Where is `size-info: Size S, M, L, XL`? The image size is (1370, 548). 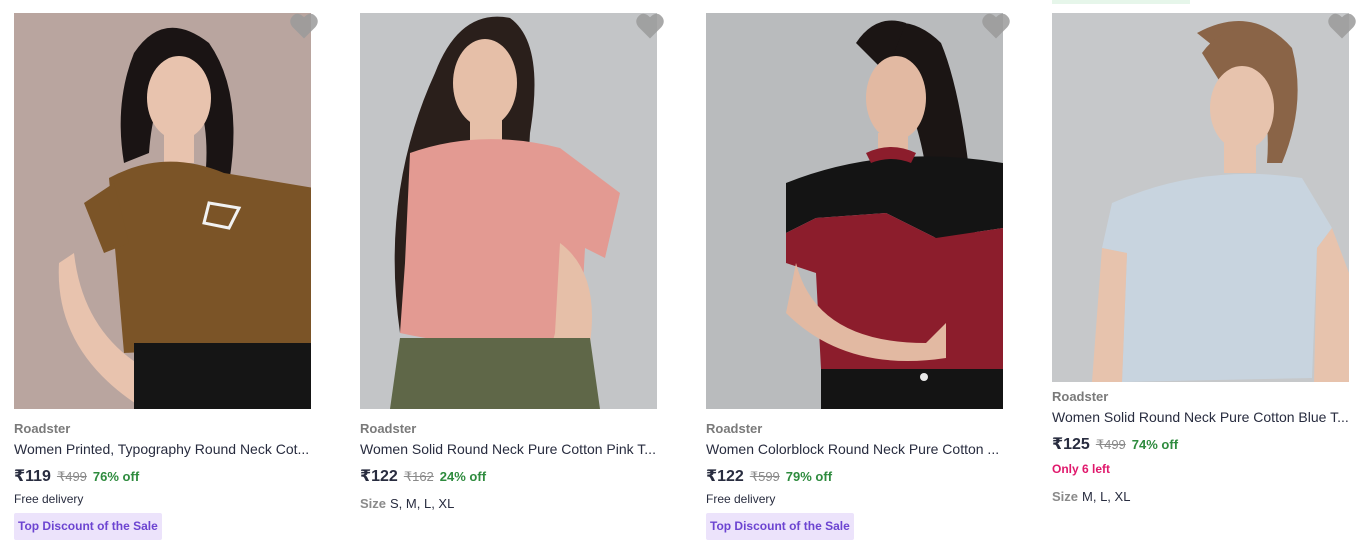 size-info: Size S, M, L, XL is located at coordinates (407, 503).